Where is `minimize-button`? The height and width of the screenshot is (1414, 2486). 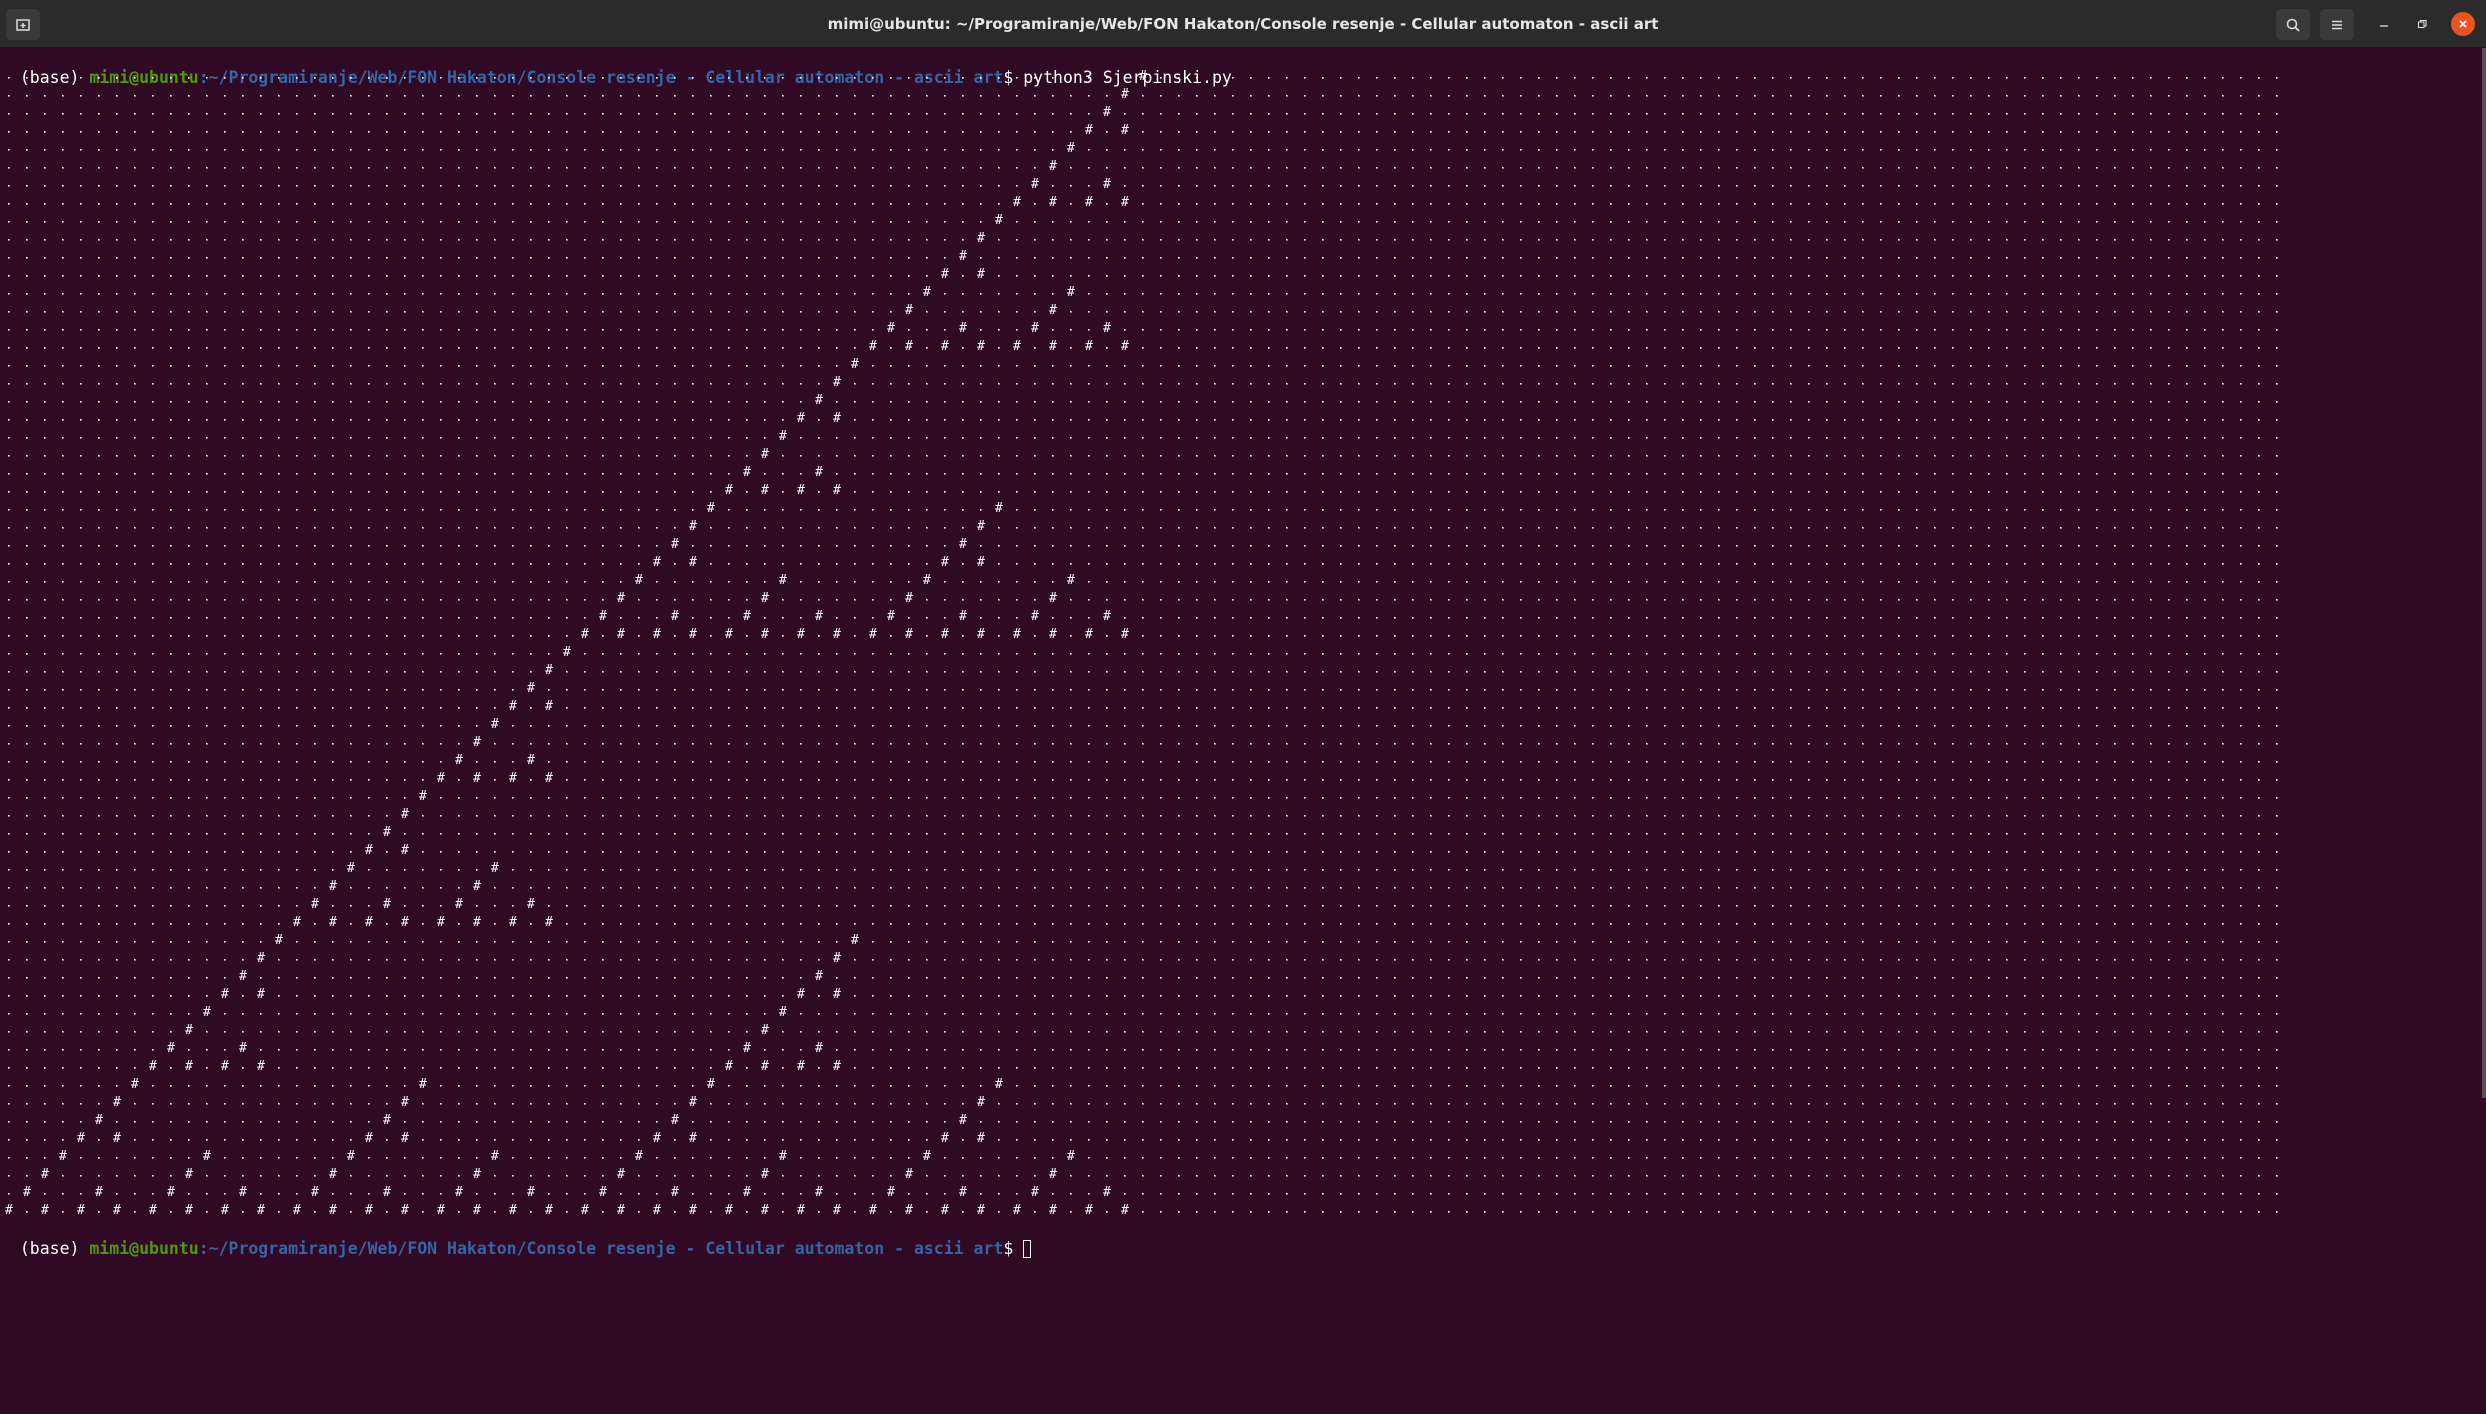 minimize-button is located at coordinates (2384, 24).